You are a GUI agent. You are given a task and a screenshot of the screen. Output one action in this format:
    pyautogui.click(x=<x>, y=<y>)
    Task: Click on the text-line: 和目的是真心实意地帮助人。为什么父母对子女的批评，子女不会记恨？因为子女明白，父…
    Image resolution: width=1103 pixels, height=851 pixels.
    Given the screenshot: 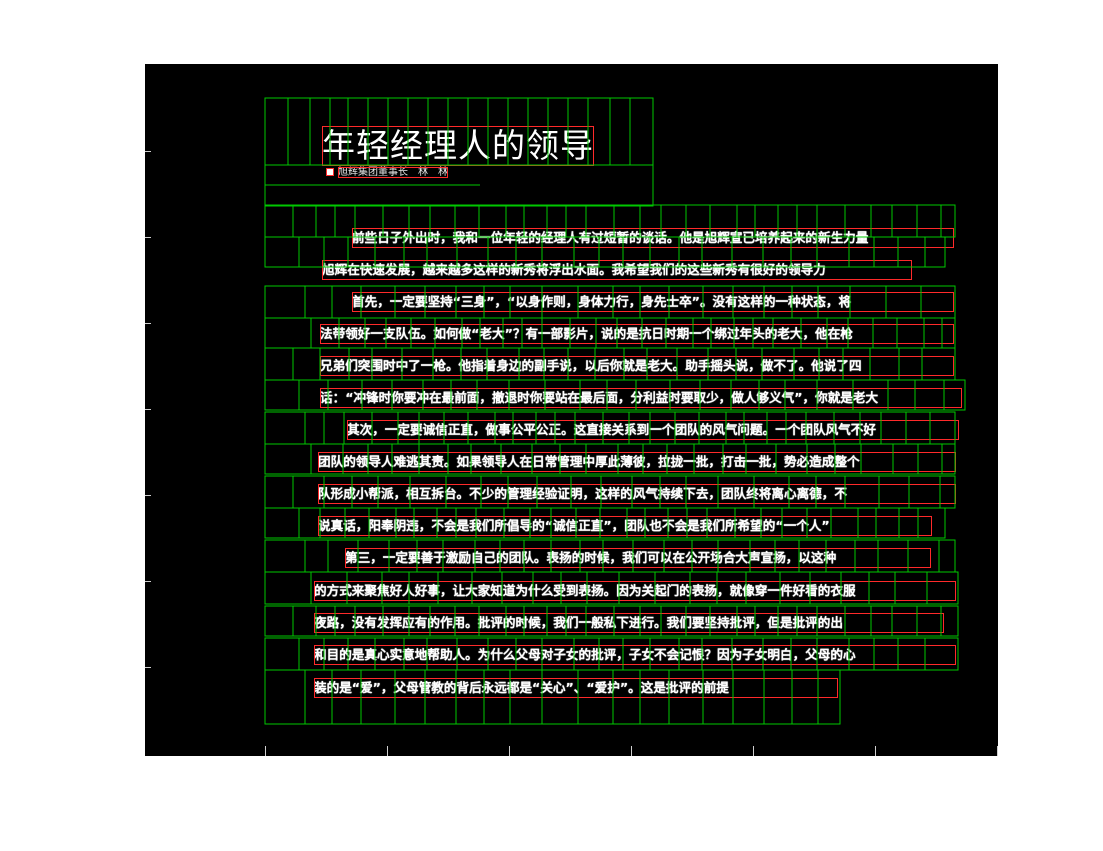 What is the action you would take?
    pyautogui.click(x=635, y=655)
    